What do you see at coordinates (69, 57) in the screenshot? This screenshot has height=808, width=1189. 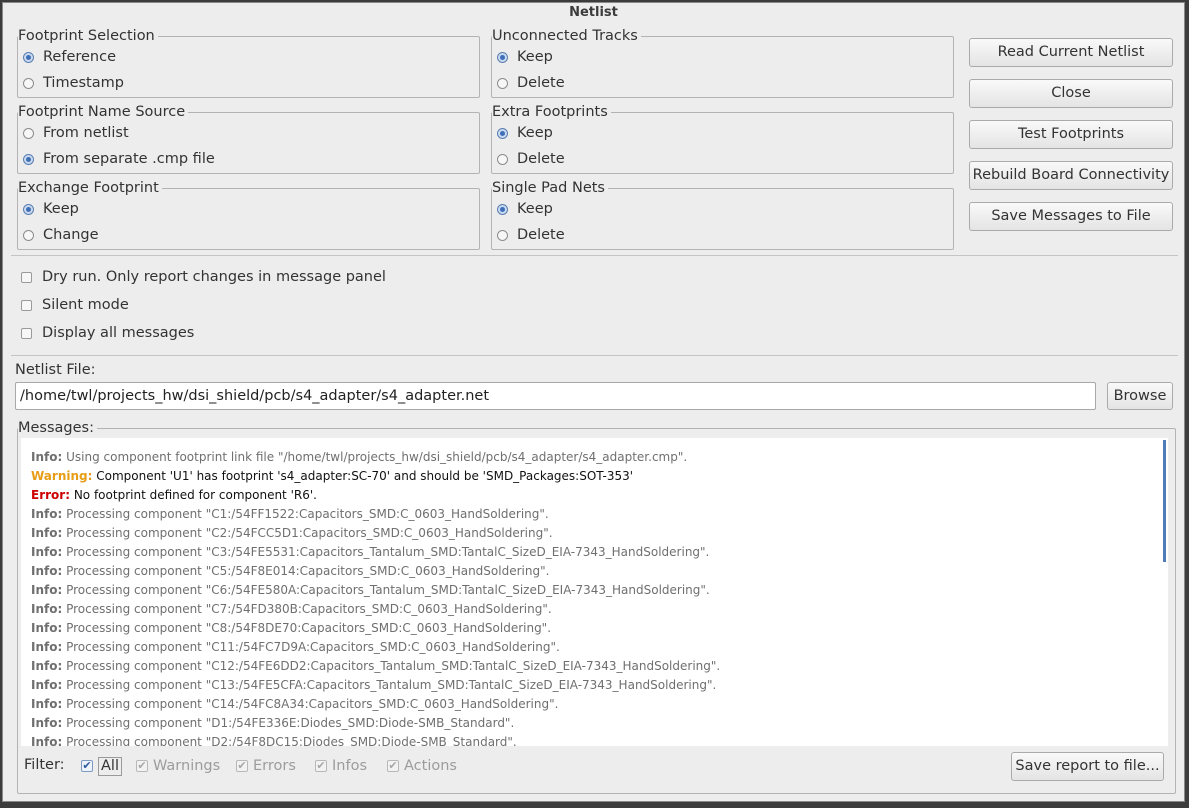 I see `radio-reference: Reference` at bounding box center [69, 57].